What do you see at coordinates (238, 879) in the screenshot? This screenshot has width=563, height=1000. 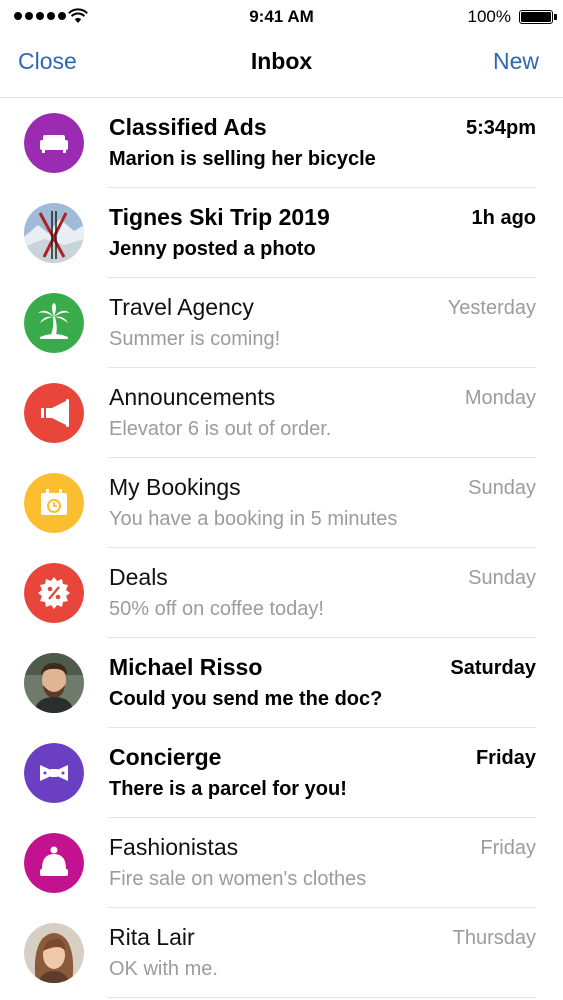 I see `item-preview: Fire sale on women's clothes` at bounding box center [238, 879].